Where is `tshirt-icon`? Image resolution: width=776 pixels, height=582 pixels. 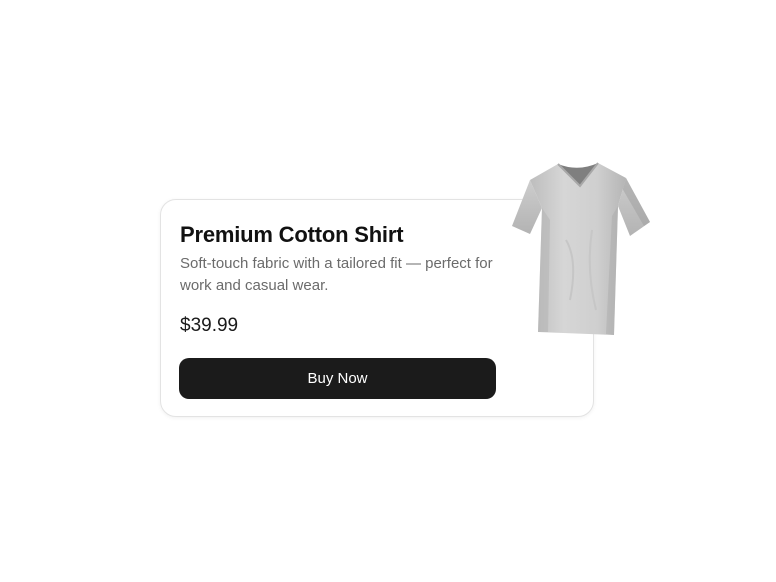 tshirt-icon is located at coordinates (581, 248).